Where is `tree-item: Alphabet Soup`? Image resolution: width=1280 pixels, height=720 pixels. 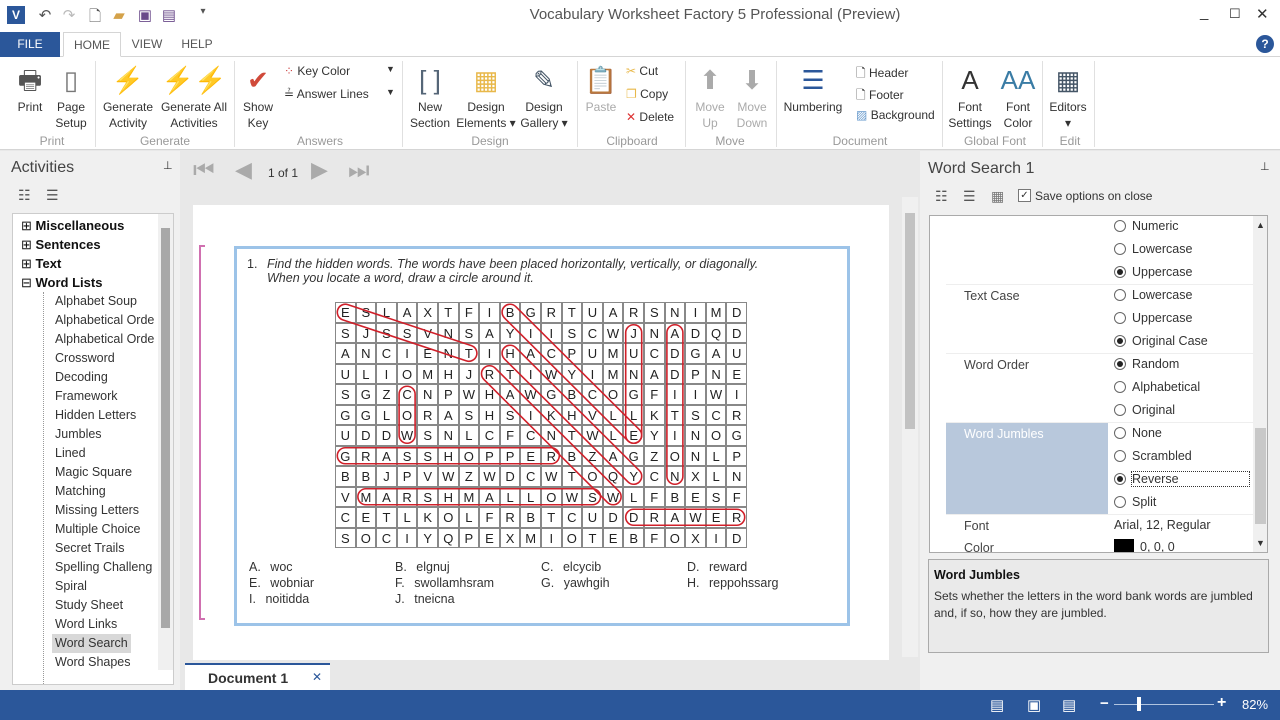 tree-item: Alphabet Soup is located at coordinates (96, 301).